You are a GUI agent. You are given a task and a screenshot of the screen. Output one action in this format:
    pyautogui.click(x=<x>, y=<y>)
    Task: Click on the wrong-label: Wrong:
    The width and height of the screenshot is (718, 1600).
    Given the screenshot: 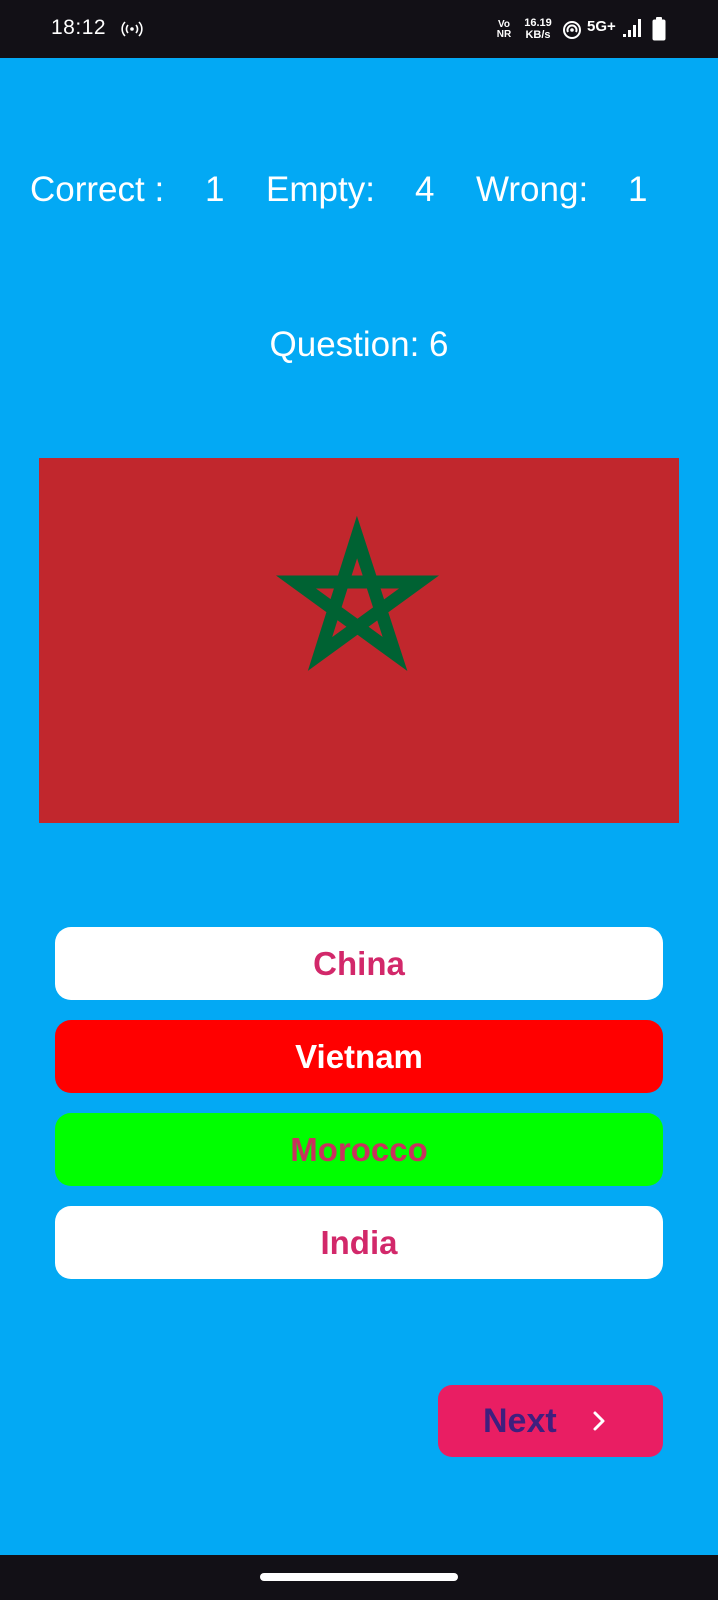 What is the action you would take?
    pyautogui.click(x=532, y=189)
    